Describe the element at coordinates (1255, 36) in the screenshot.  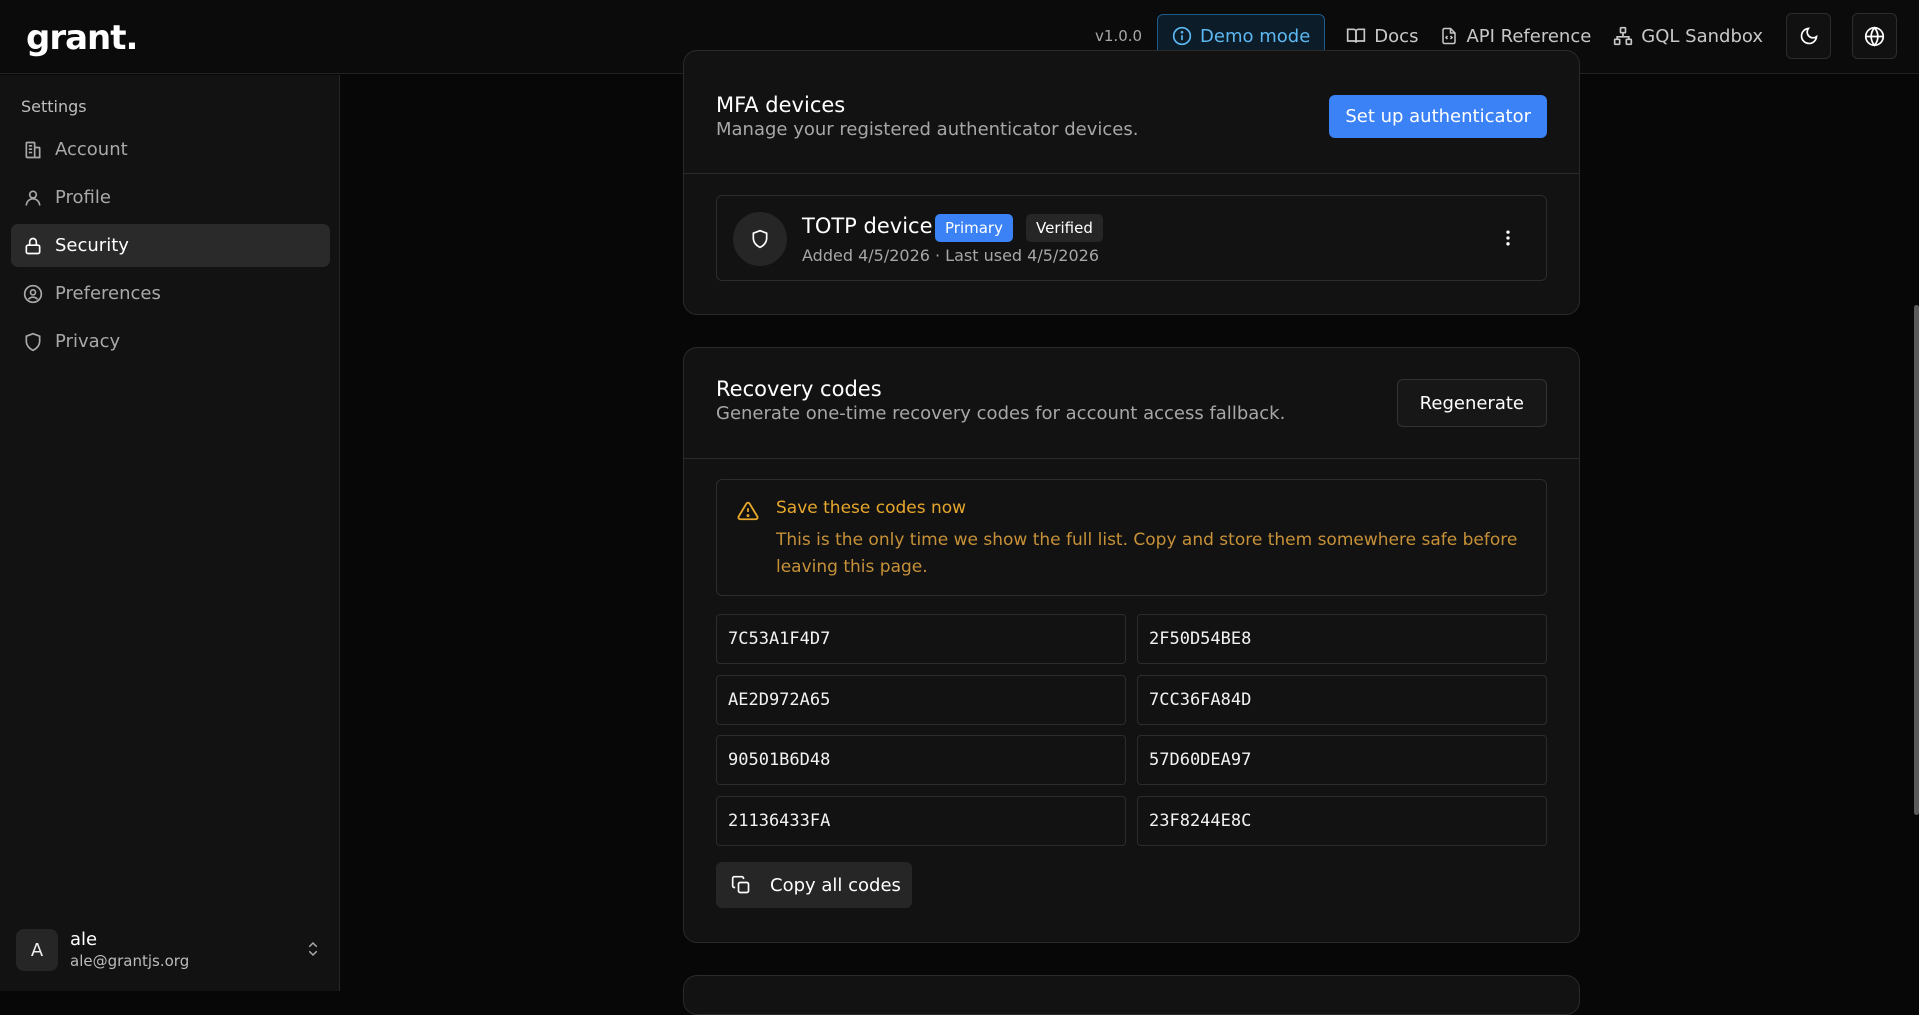
I see `demo-mode-label: Demo mode` at that location.